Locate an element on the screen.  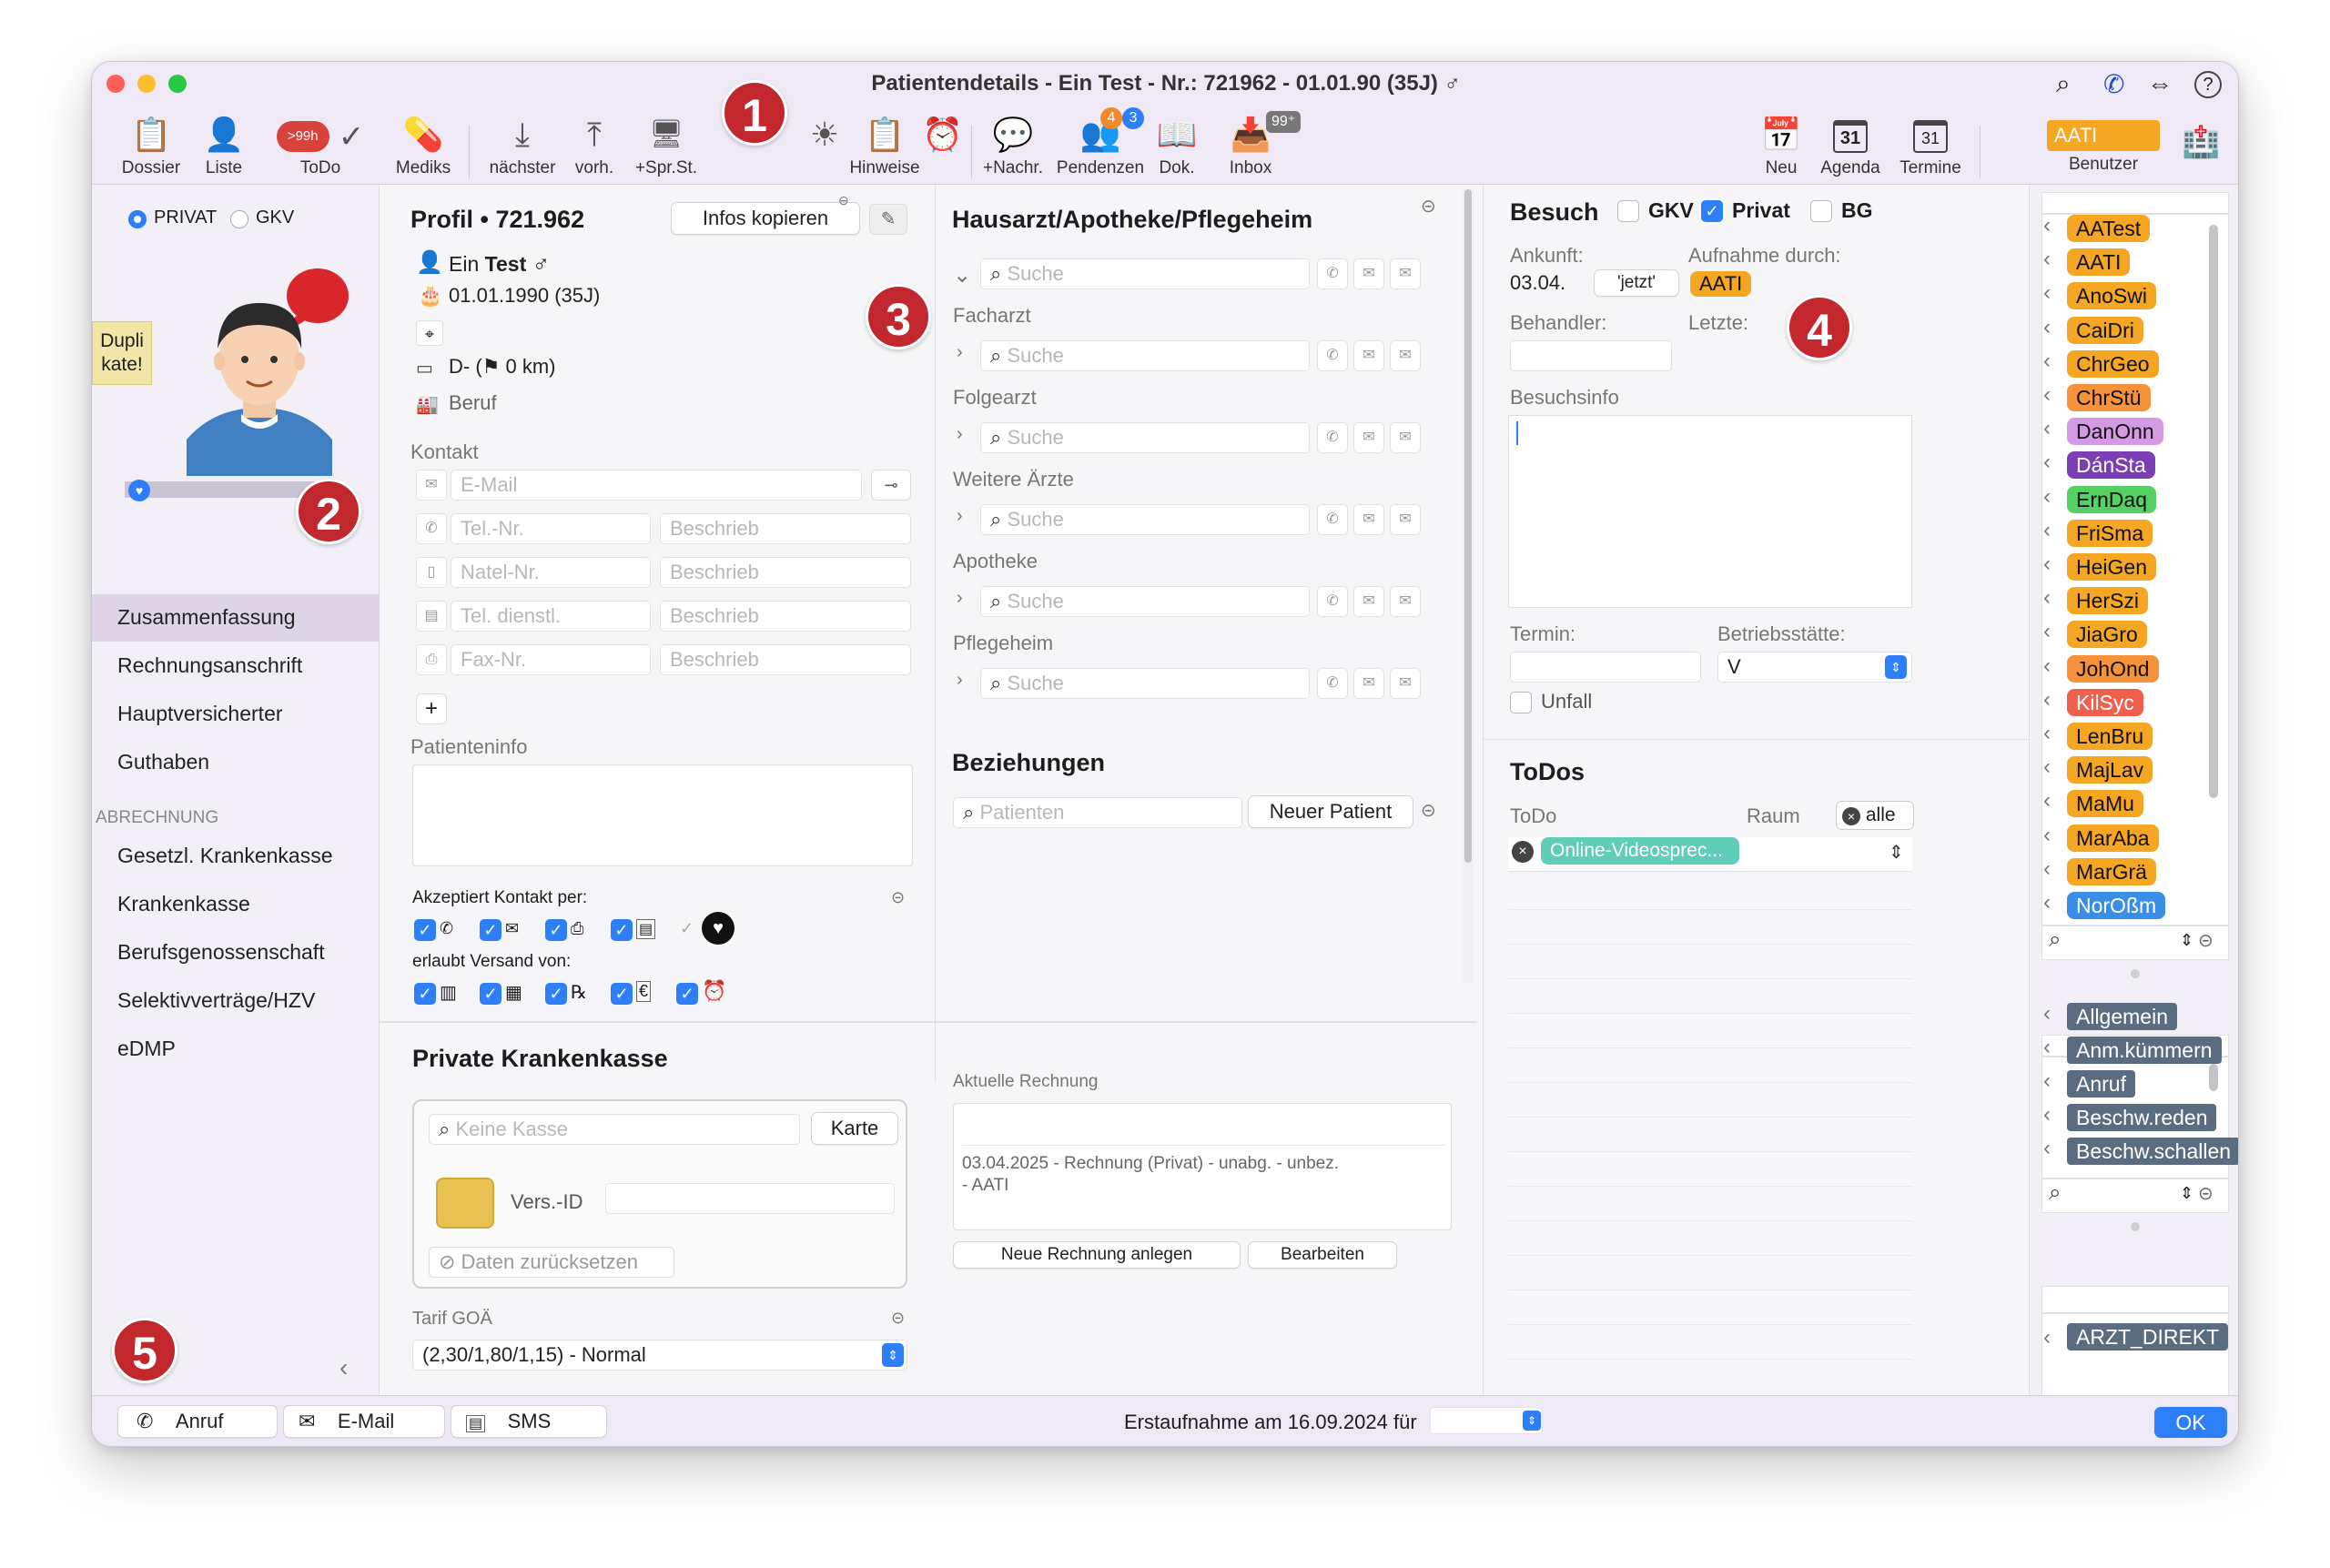
user-pill: LenBru is located at coordinates (2110, 736).